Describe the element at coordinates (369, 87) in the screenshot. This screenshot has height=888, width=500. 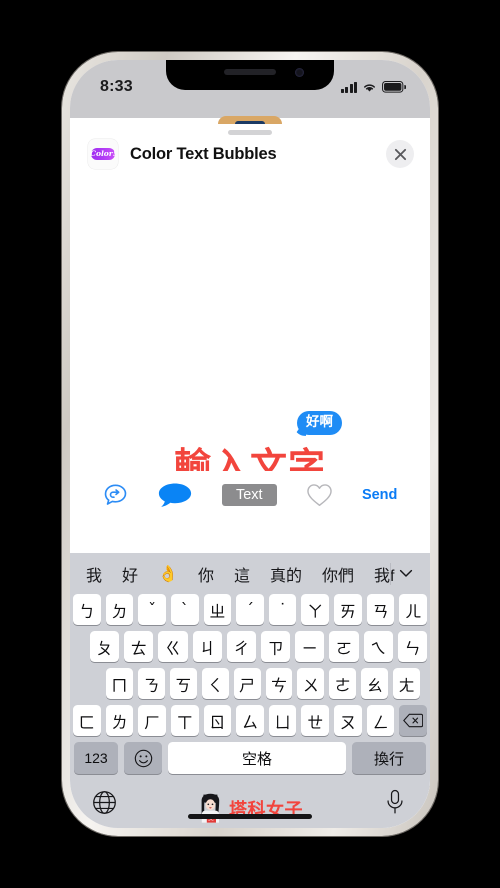
I see `wifi-icon` at that location.